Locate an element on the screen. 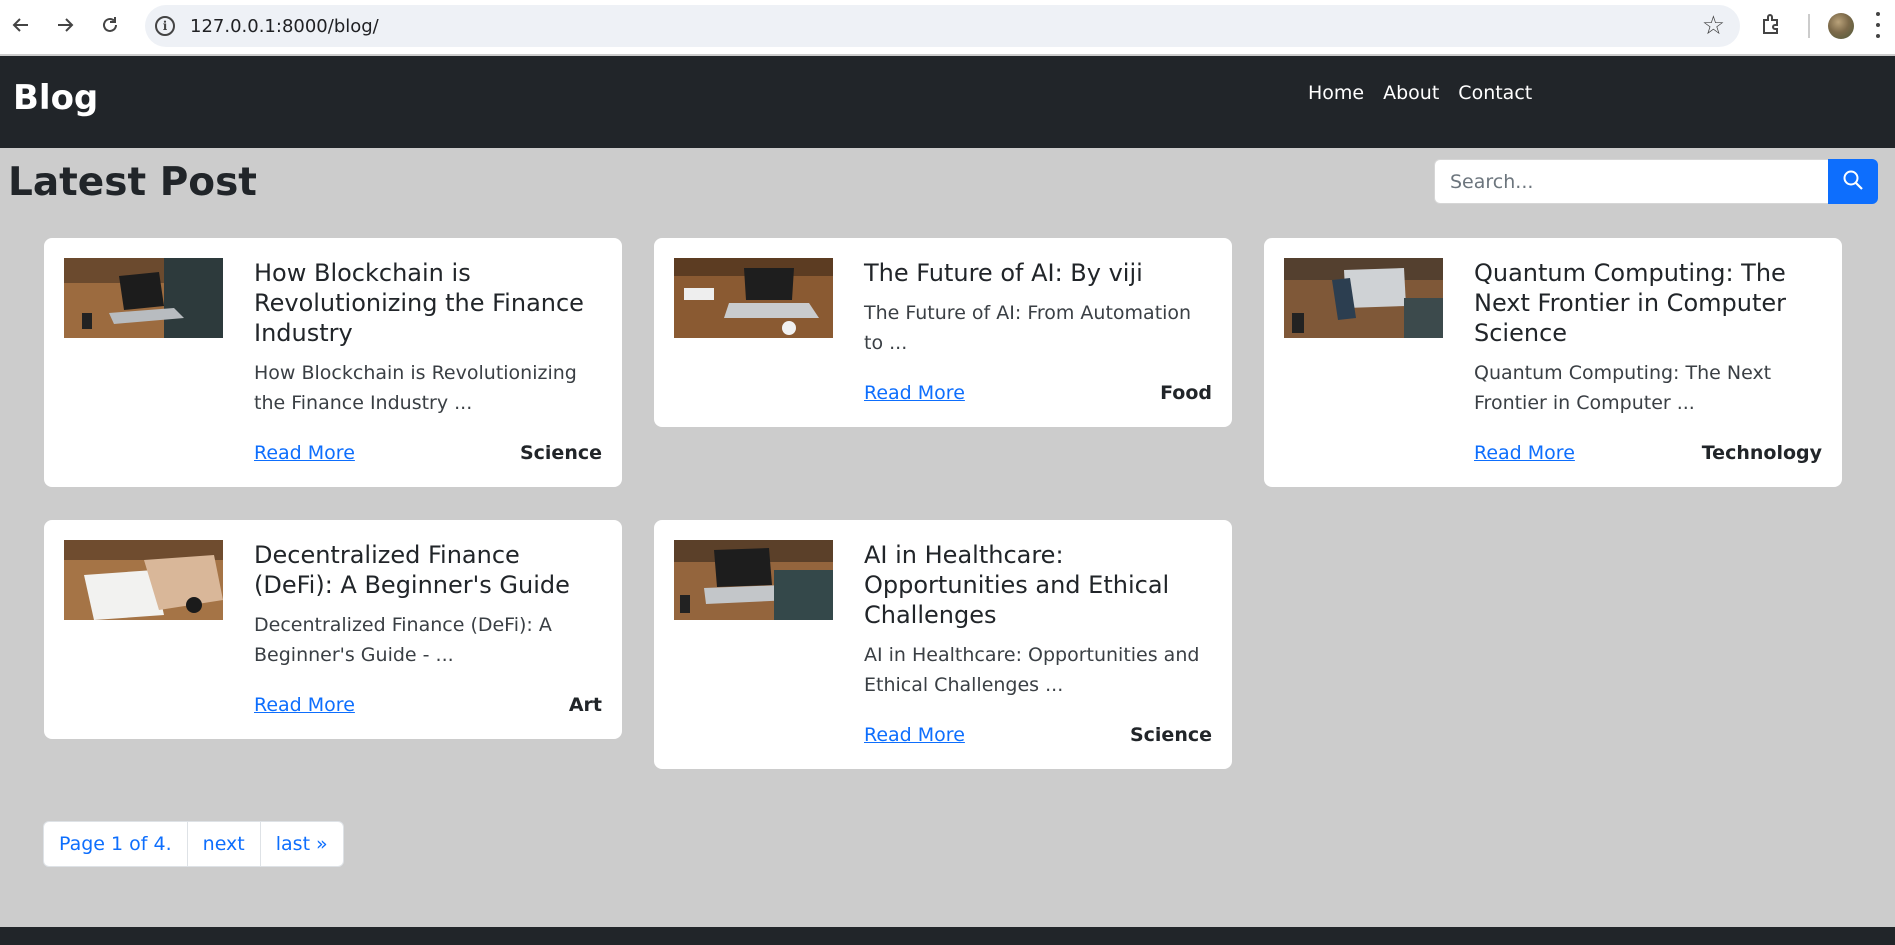  post-title: The Future of AI: By viji is located at coordinates (1039, 273).